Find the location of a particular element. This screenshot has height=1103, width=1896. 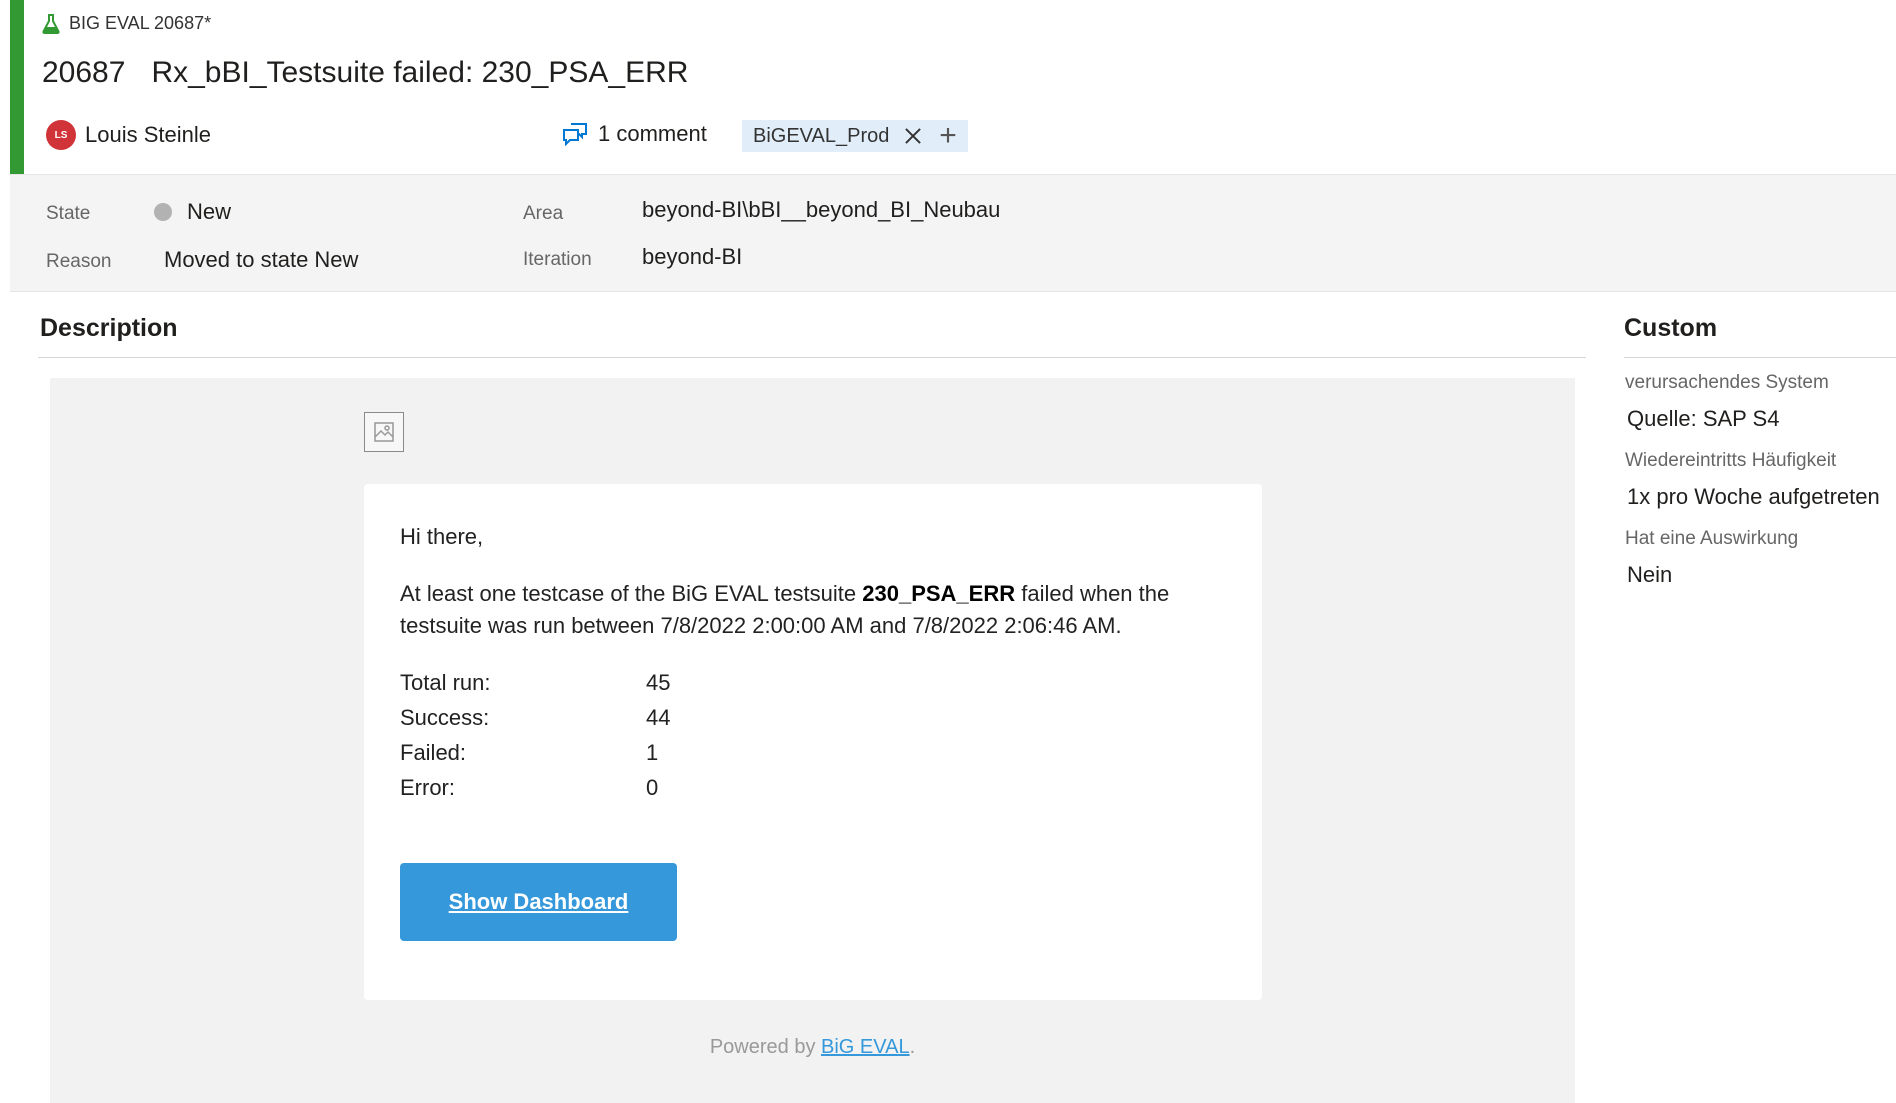

state-value: New is located at coordinates (209, 211).